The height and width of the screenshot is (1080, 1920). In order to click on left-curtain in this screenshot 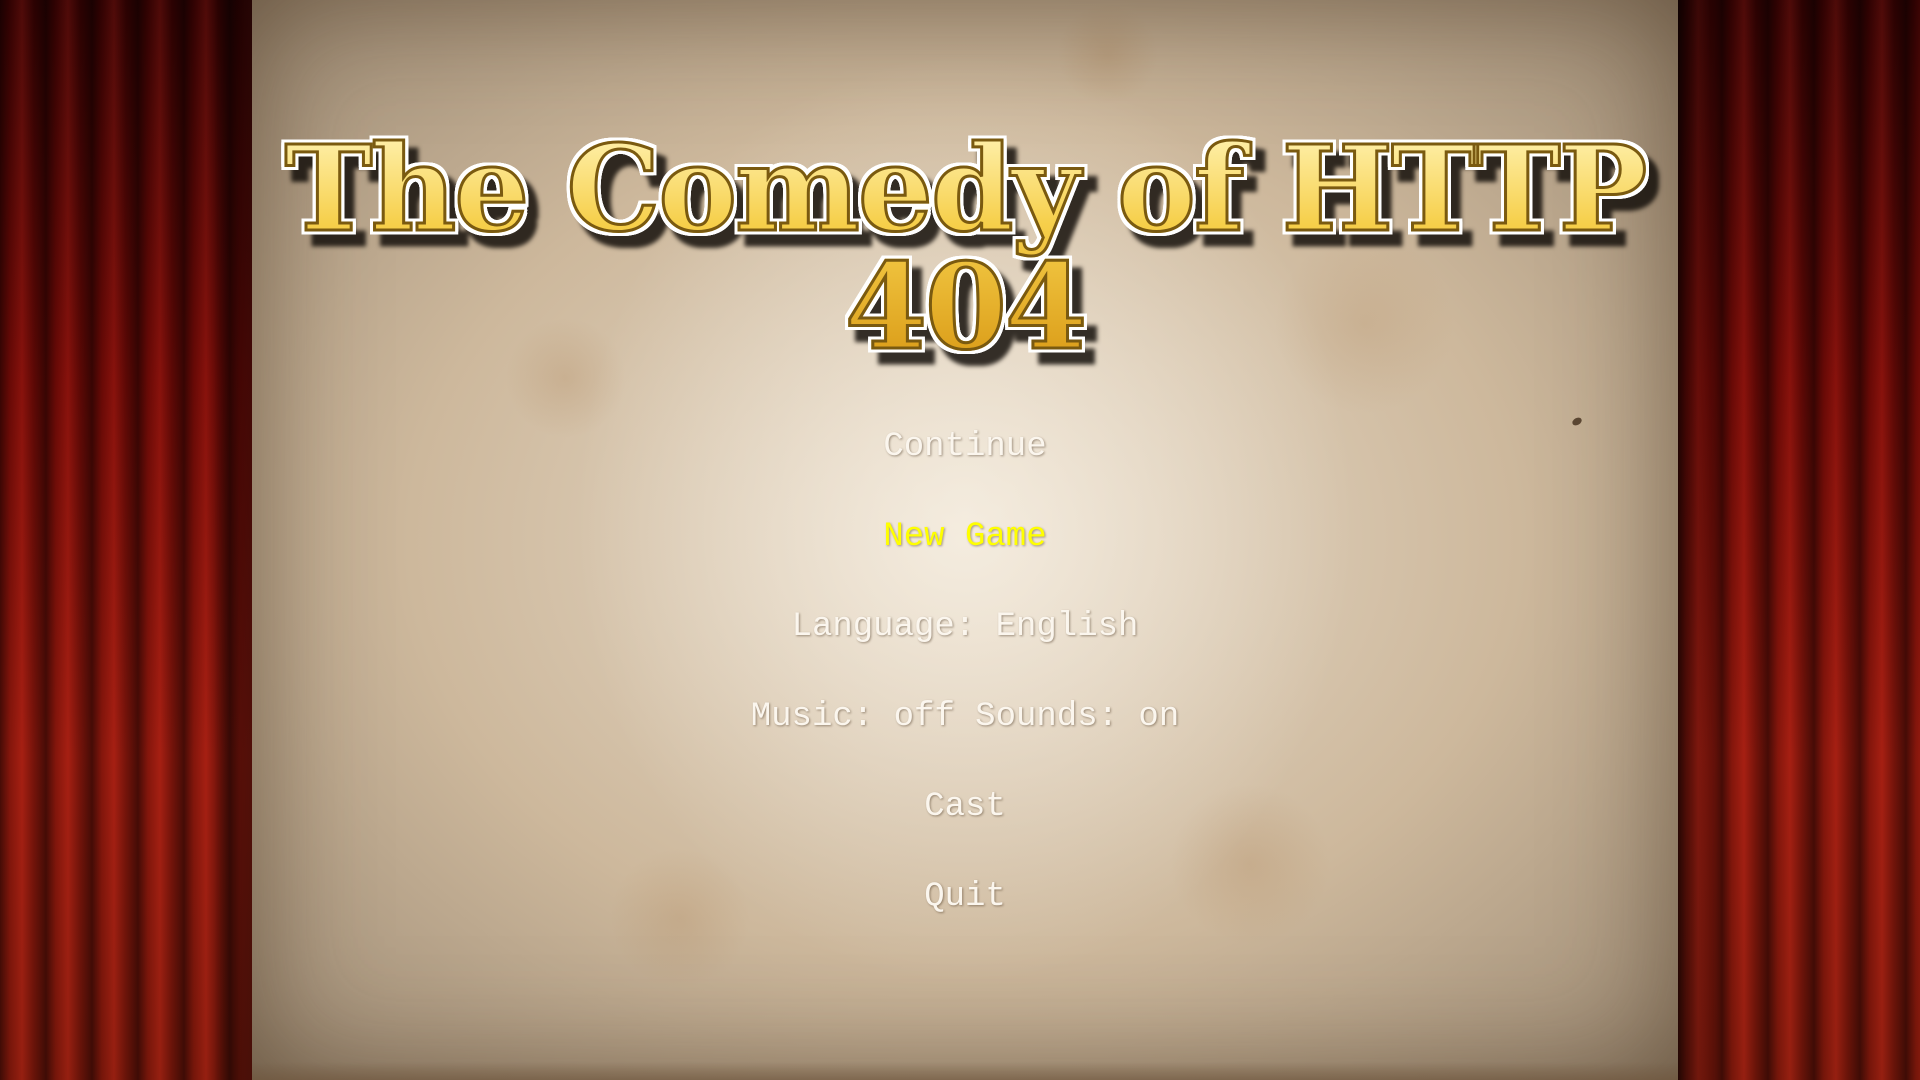, I will do `click(127, 540)`.